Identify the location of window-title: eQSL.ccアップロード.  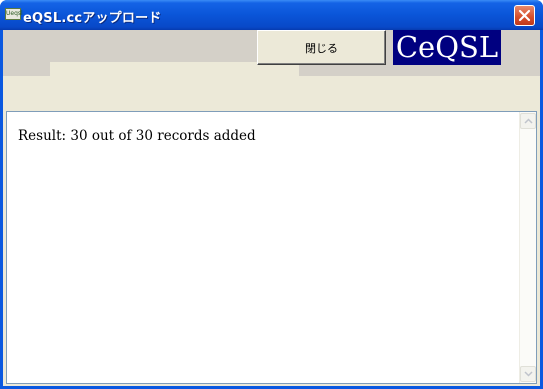
(92, 18).